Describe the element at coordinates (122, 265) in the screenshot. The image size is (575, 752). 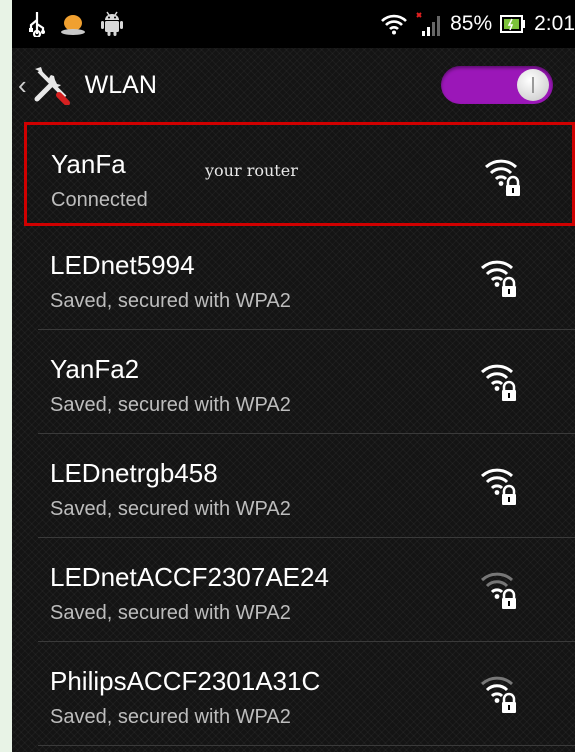
I see `network-name: LEDnet5994` at that location.